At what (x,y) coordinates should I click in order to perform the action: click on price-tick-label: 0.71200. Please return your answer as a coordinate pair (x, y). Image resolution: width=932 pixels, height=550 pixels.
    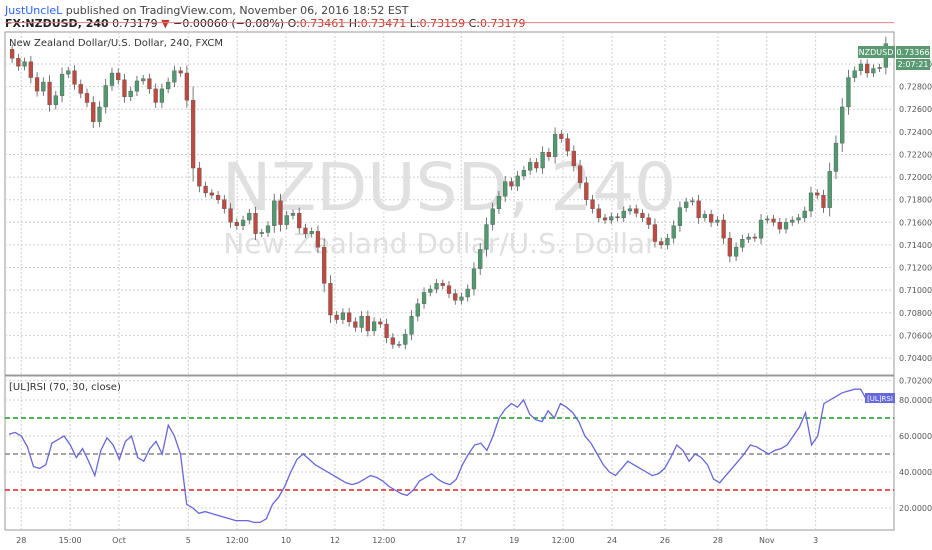
    Looking at the image, I should click on (915, 268).